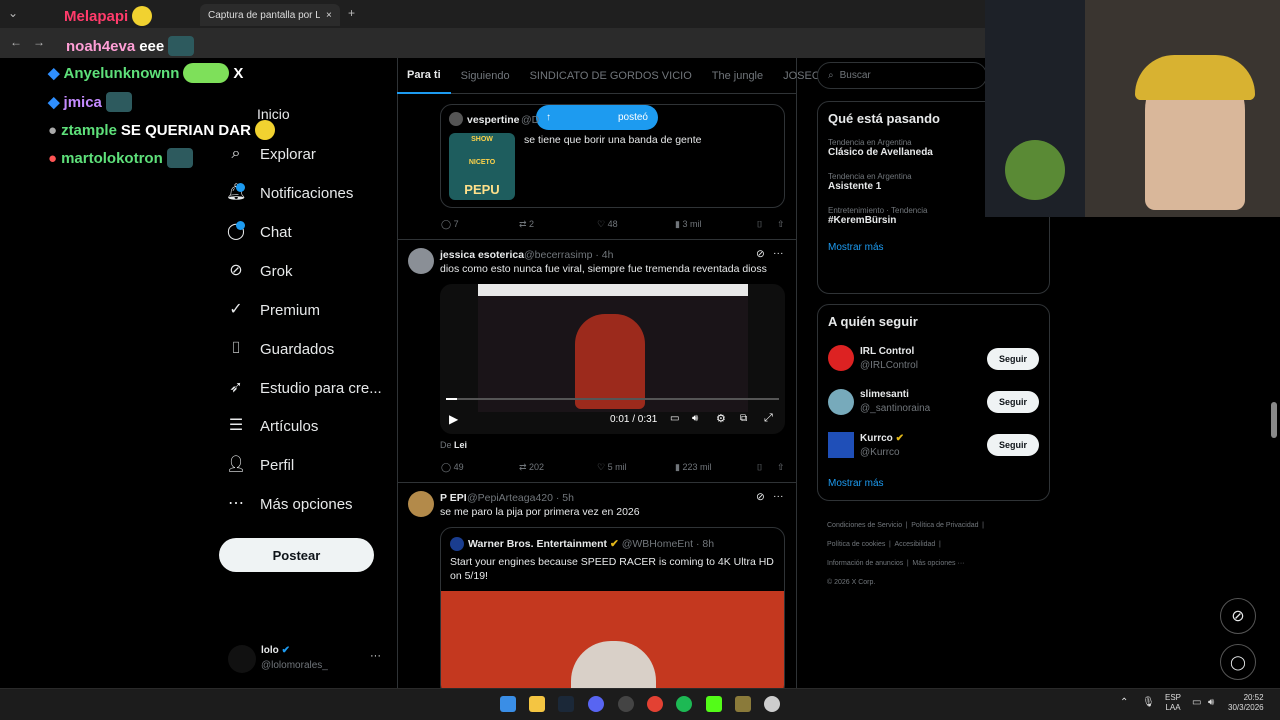  I want to click on nav-bookmarks: ⌷ Guardados, so click(280, 349).